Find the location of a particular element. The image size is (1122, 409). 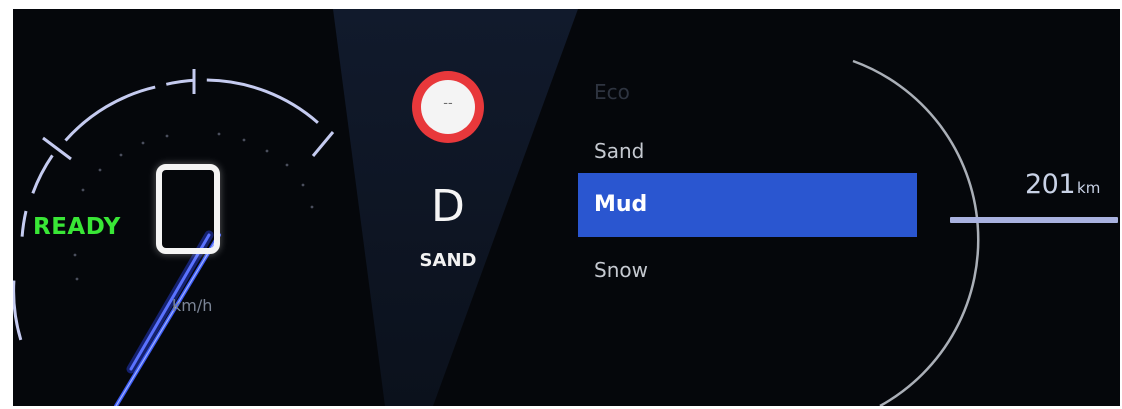

range-readout: 201 km is located at coordinates (1062, 184).